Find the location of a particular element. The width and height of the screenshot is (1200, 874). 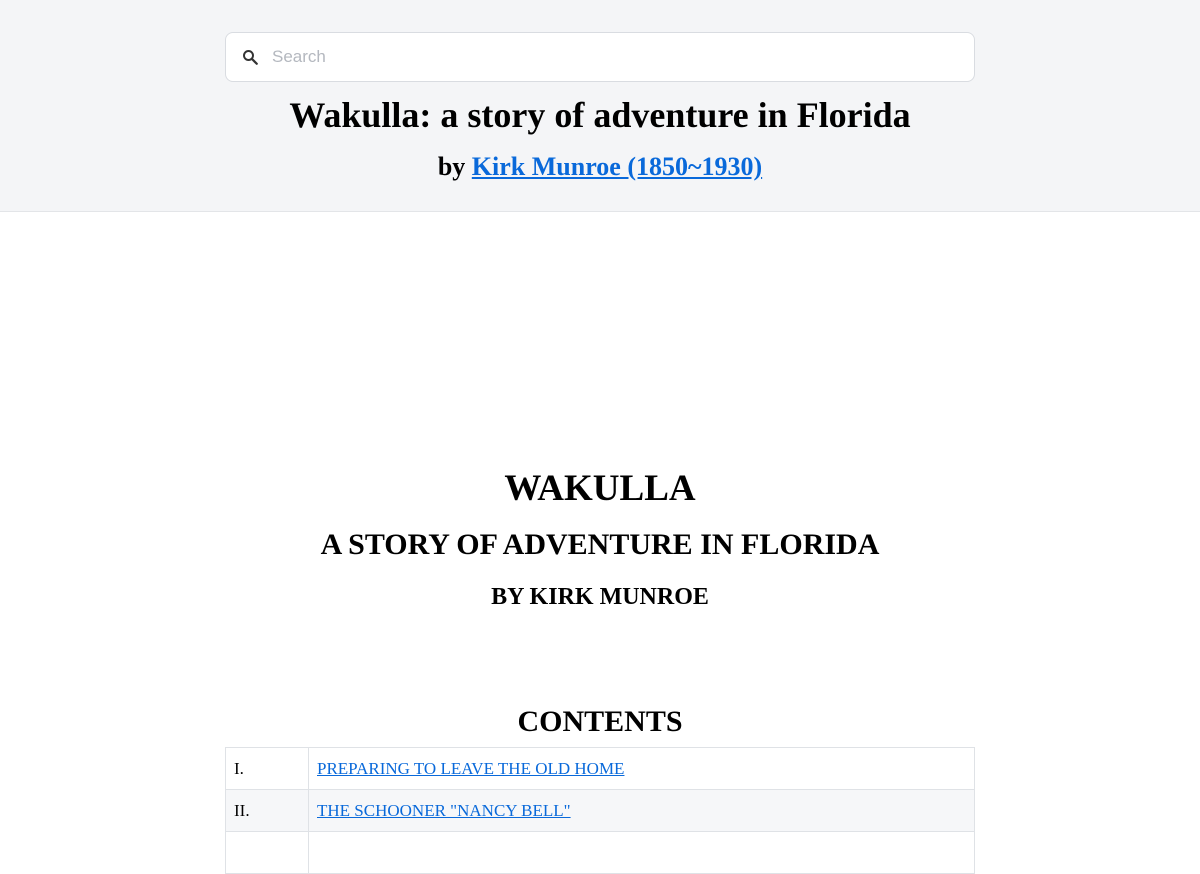

table-row: II. THE SCHOONER "NANCY BELL" is located at coordinates (600, 810).